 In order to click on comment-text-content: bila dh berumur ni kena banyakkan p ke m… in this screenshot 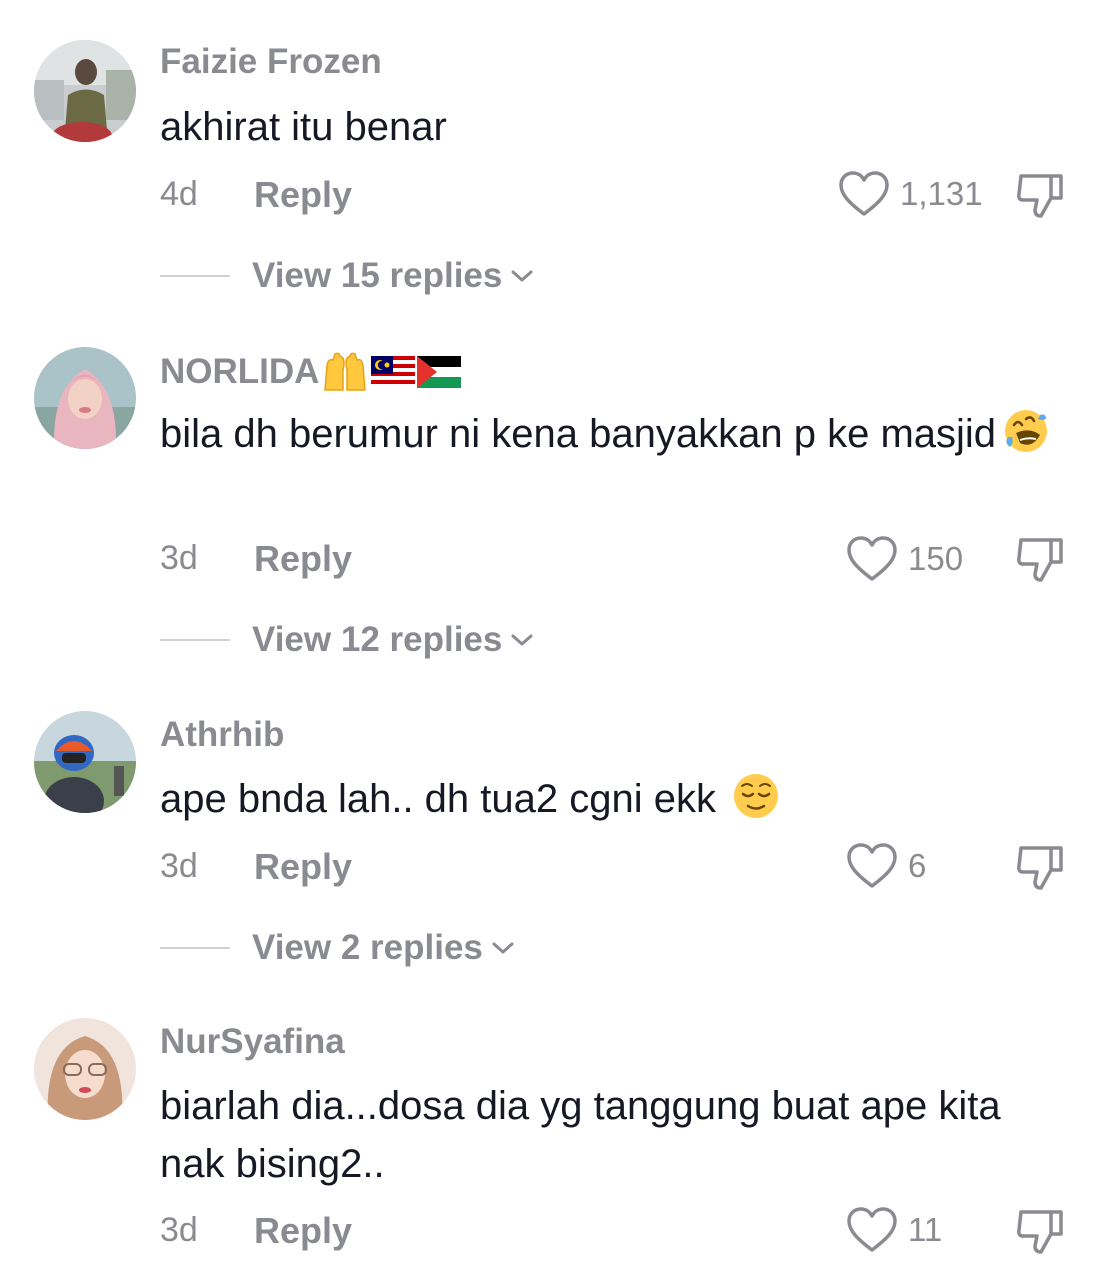, I will do `click(578, 434)`.